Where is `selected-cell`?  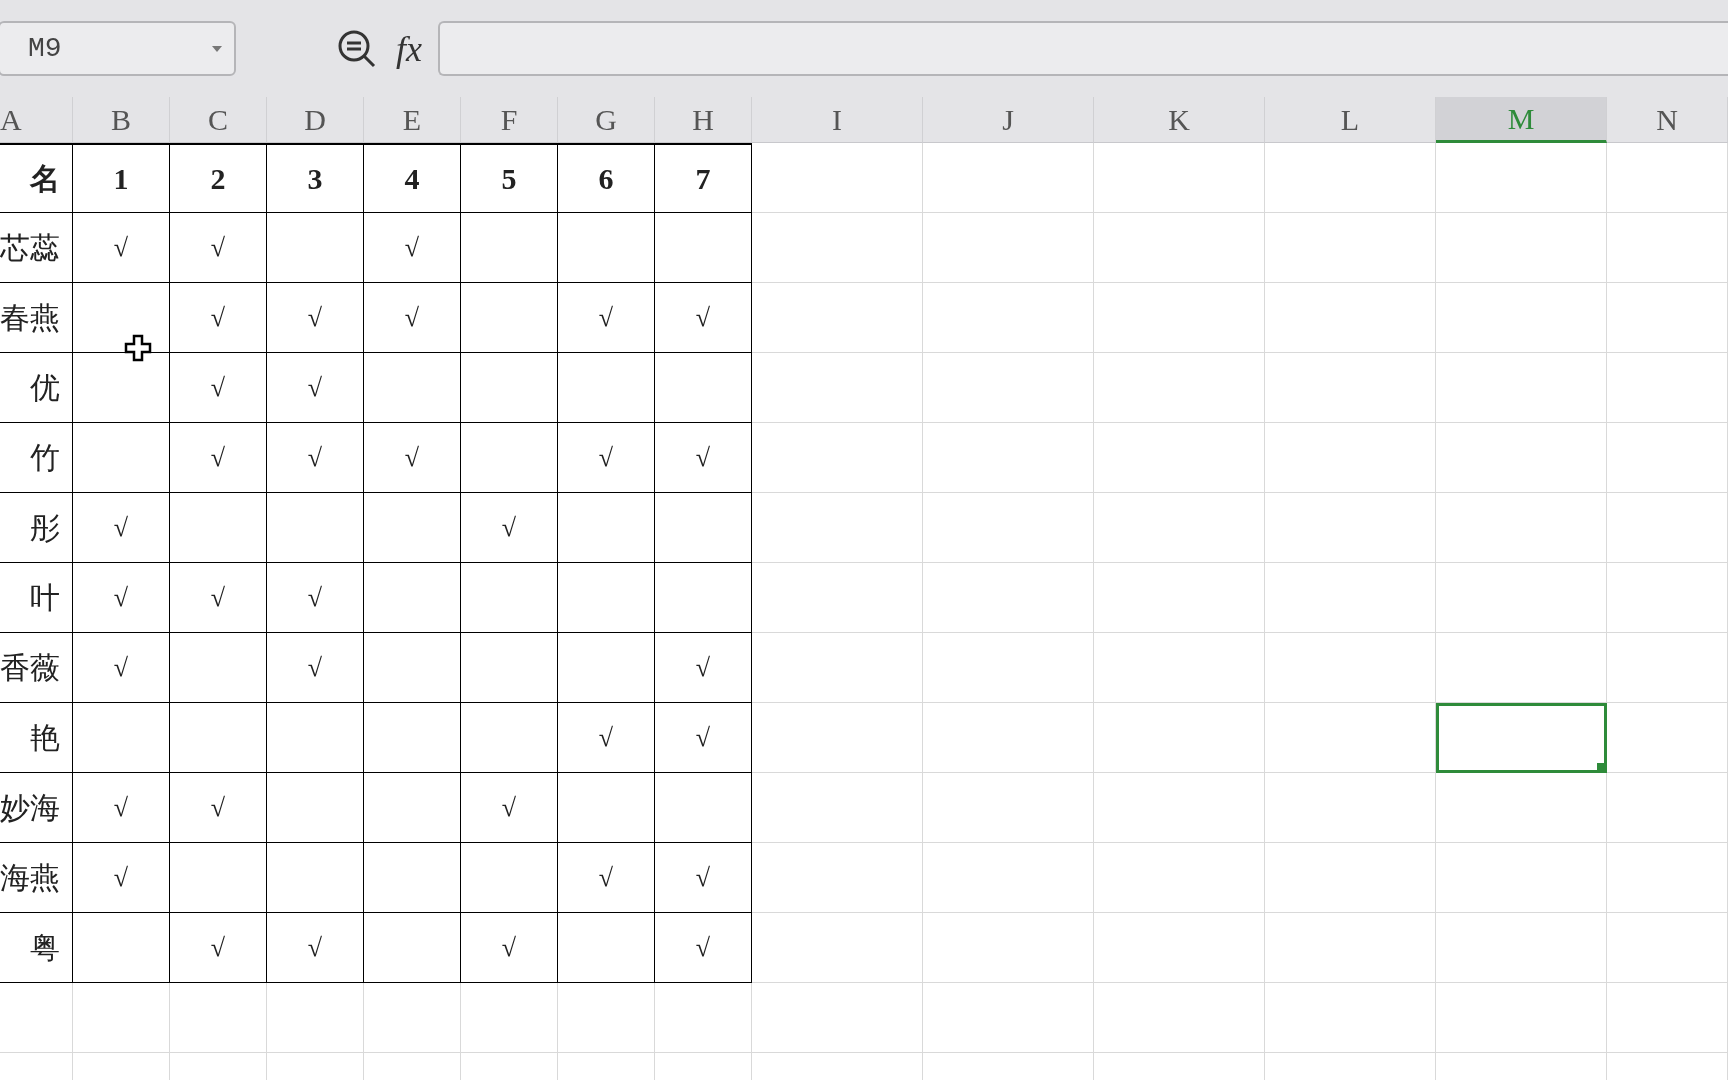 selected-cell is located at coordinates (1521, 738).